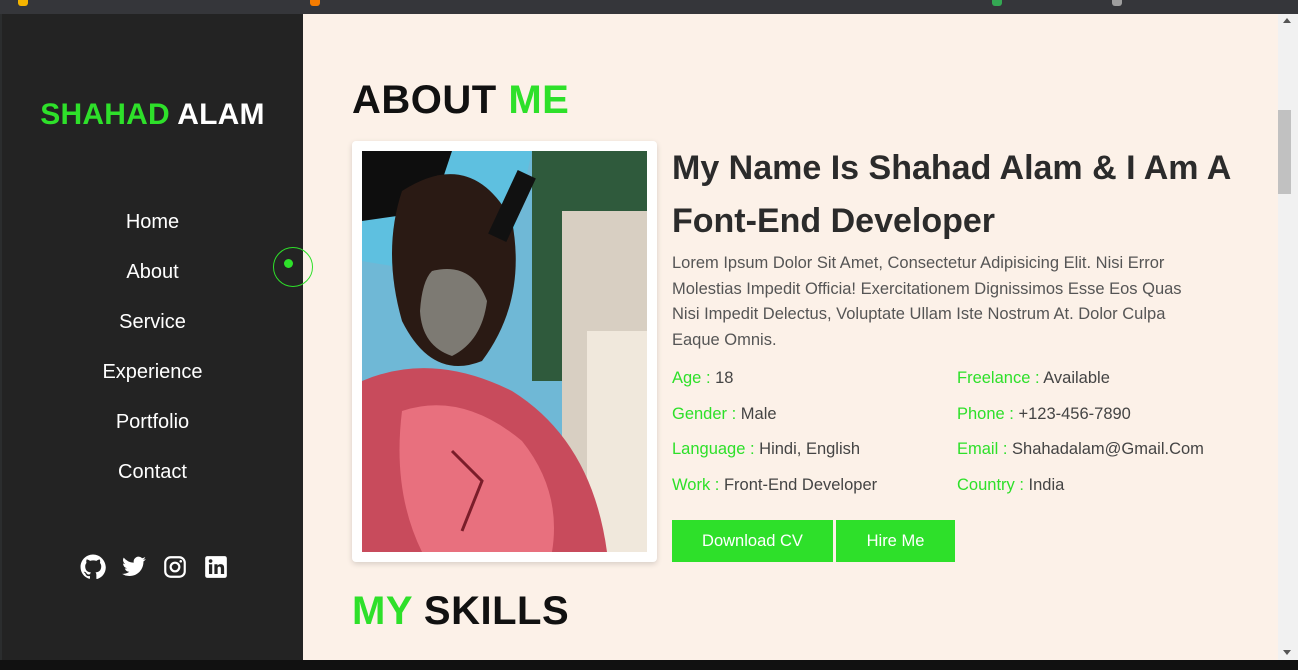 The image size is (1298, 670). I want to click on info-email: Email : Shahadalam@Gmail.Com, so click(1099, 450).